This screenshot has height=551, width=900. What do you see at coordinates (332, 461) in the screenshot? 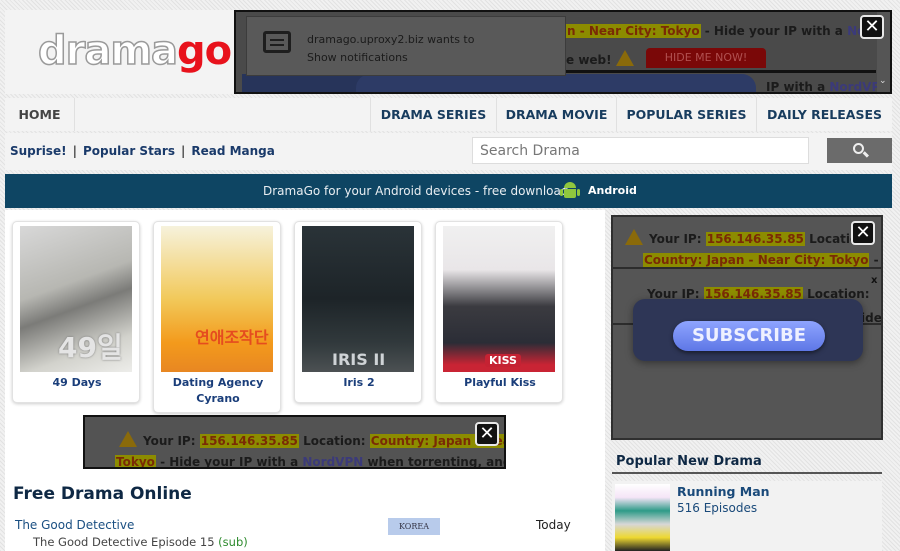
I see `nordvpn-link: NordVPN` at bounding box center [332, 461].